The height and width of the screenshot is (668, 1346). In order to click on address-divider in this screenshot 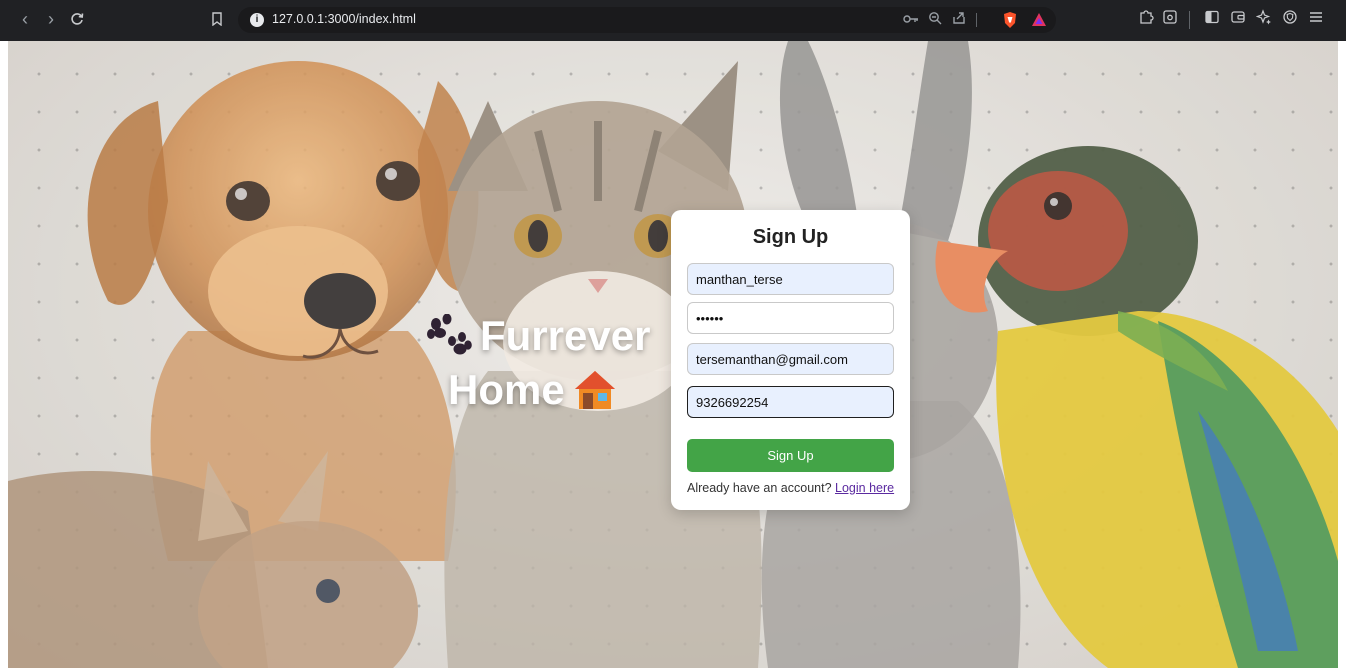, I will do `click(976, 20)`.